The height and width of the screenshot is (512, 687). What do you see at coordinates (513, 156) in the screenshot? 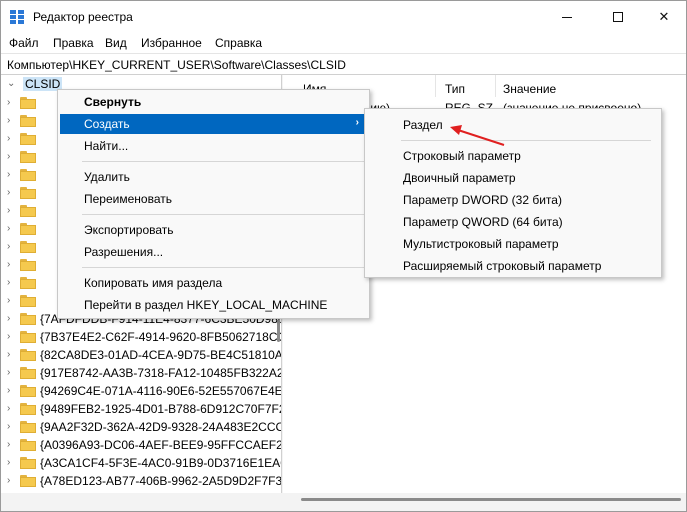
I see `submenu-item-string-value: Строковый параметр` at bounding box center [513, 156].